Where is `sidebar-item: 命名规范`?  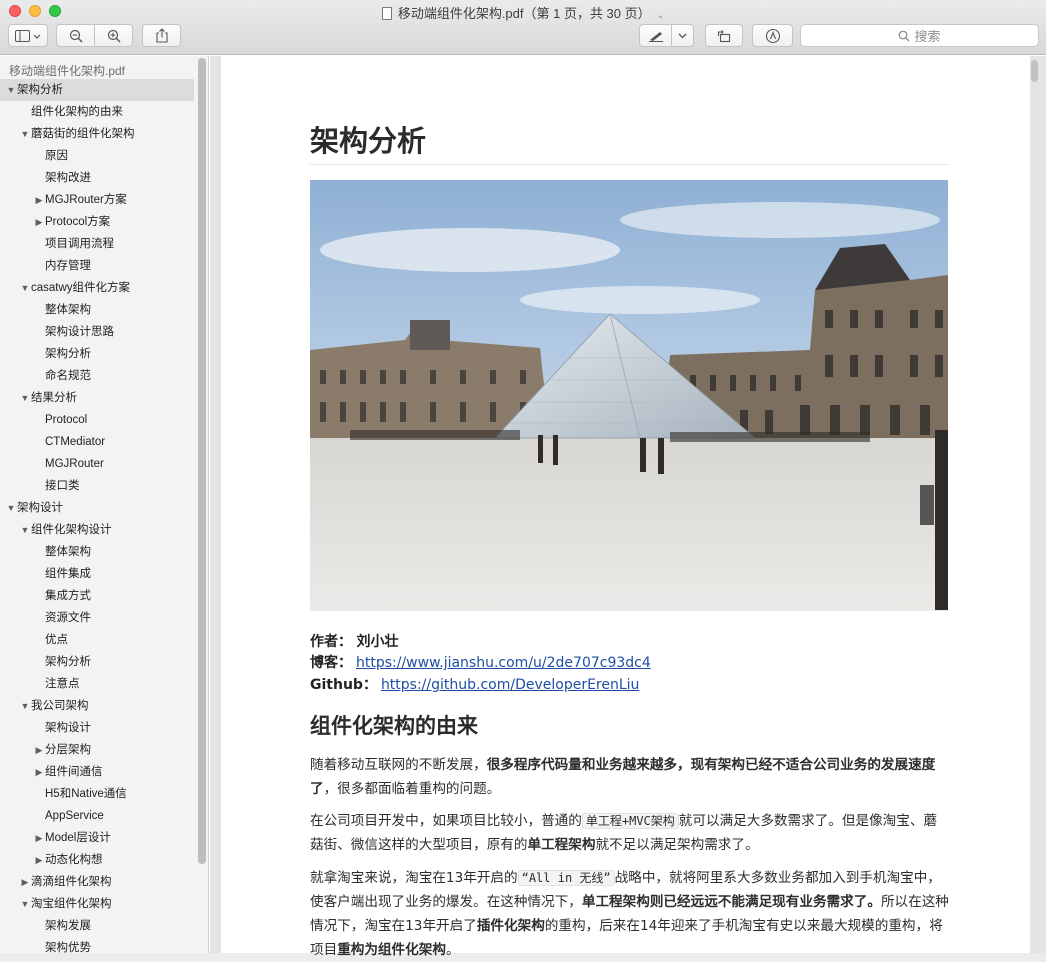
sidebar-item: 命名规范 is located at coordinates (97, 376).